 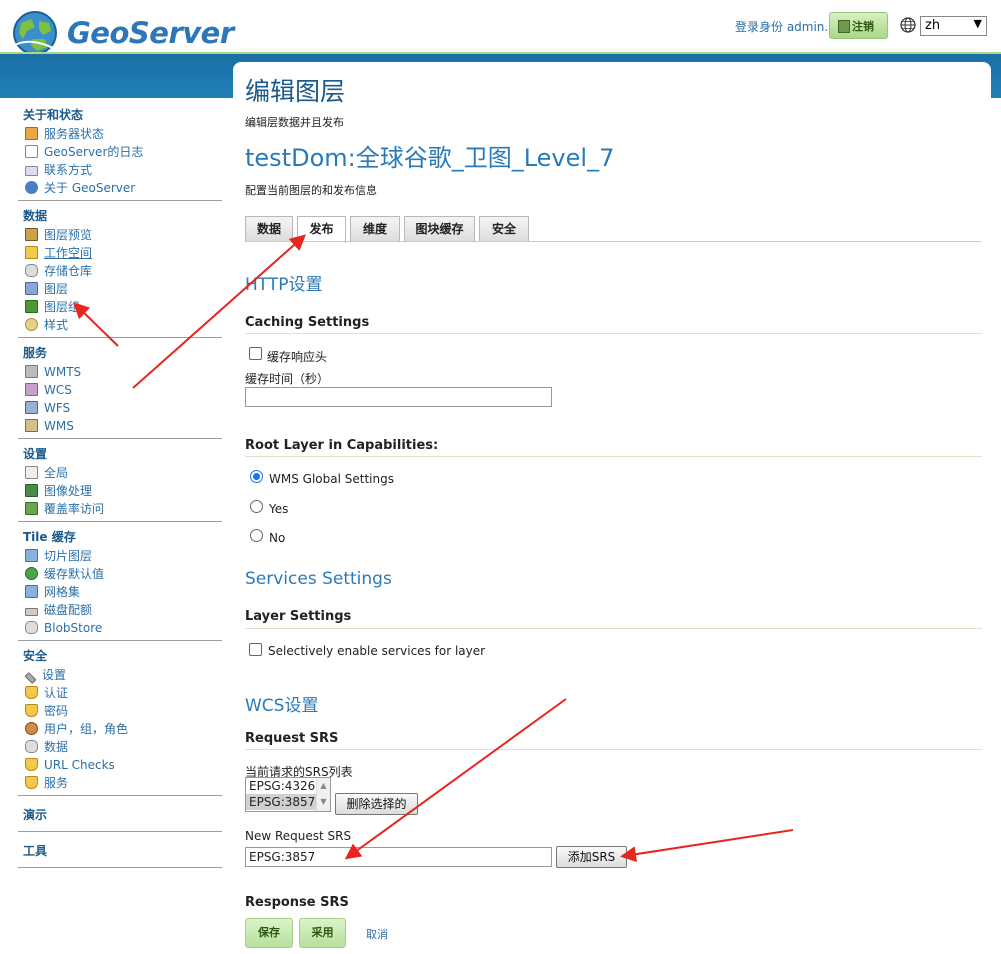 I want to click on tab-dimensions: 维度, so click(x=375, y=229).